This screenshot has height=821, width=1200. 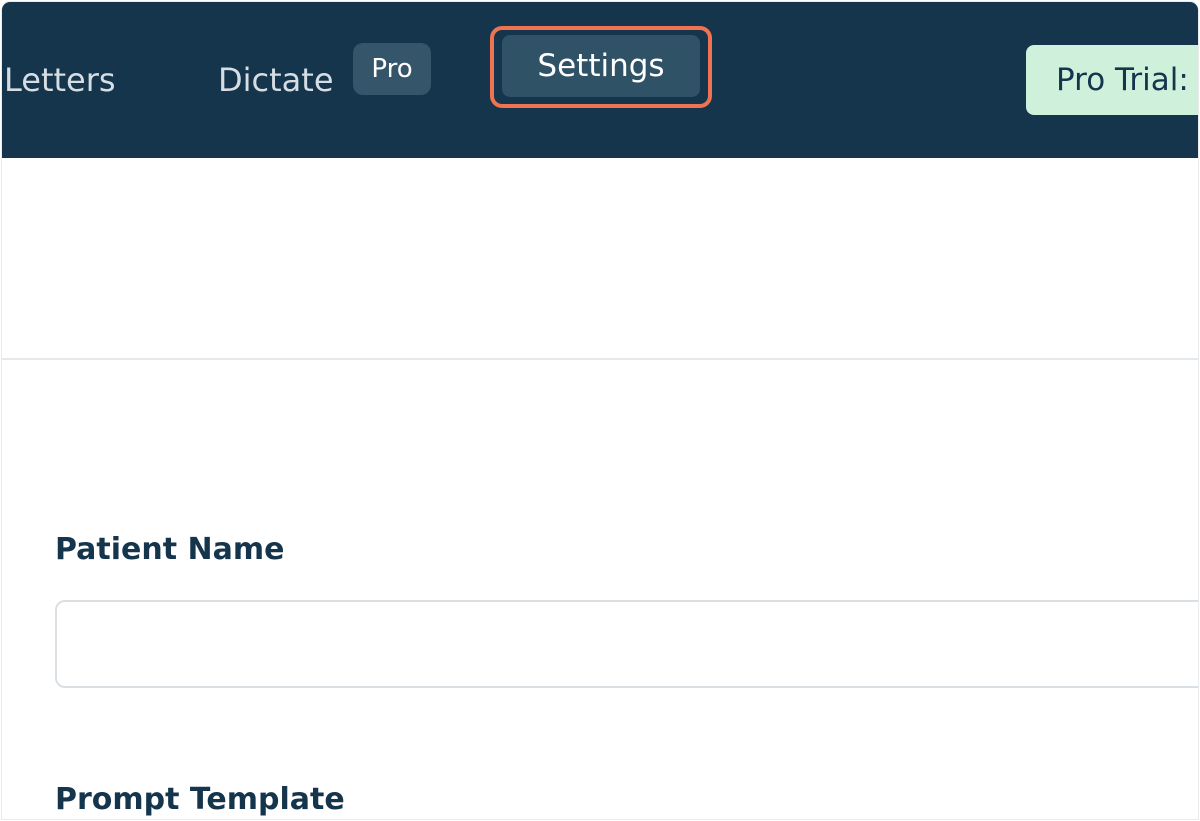 I want to click on patient-name-label: Patient Name, so click(x=170, y=549).